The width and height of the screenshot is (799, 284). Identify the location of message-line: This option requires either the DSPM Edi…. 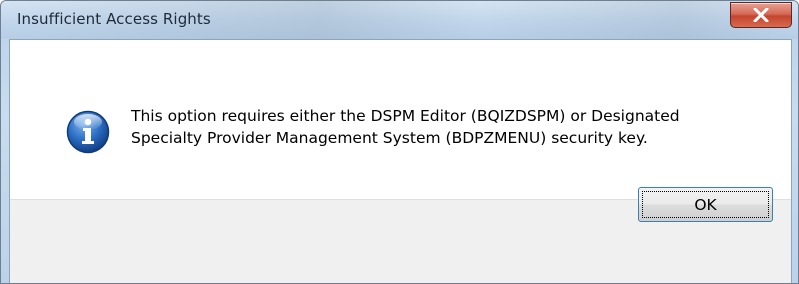
(405, 116).